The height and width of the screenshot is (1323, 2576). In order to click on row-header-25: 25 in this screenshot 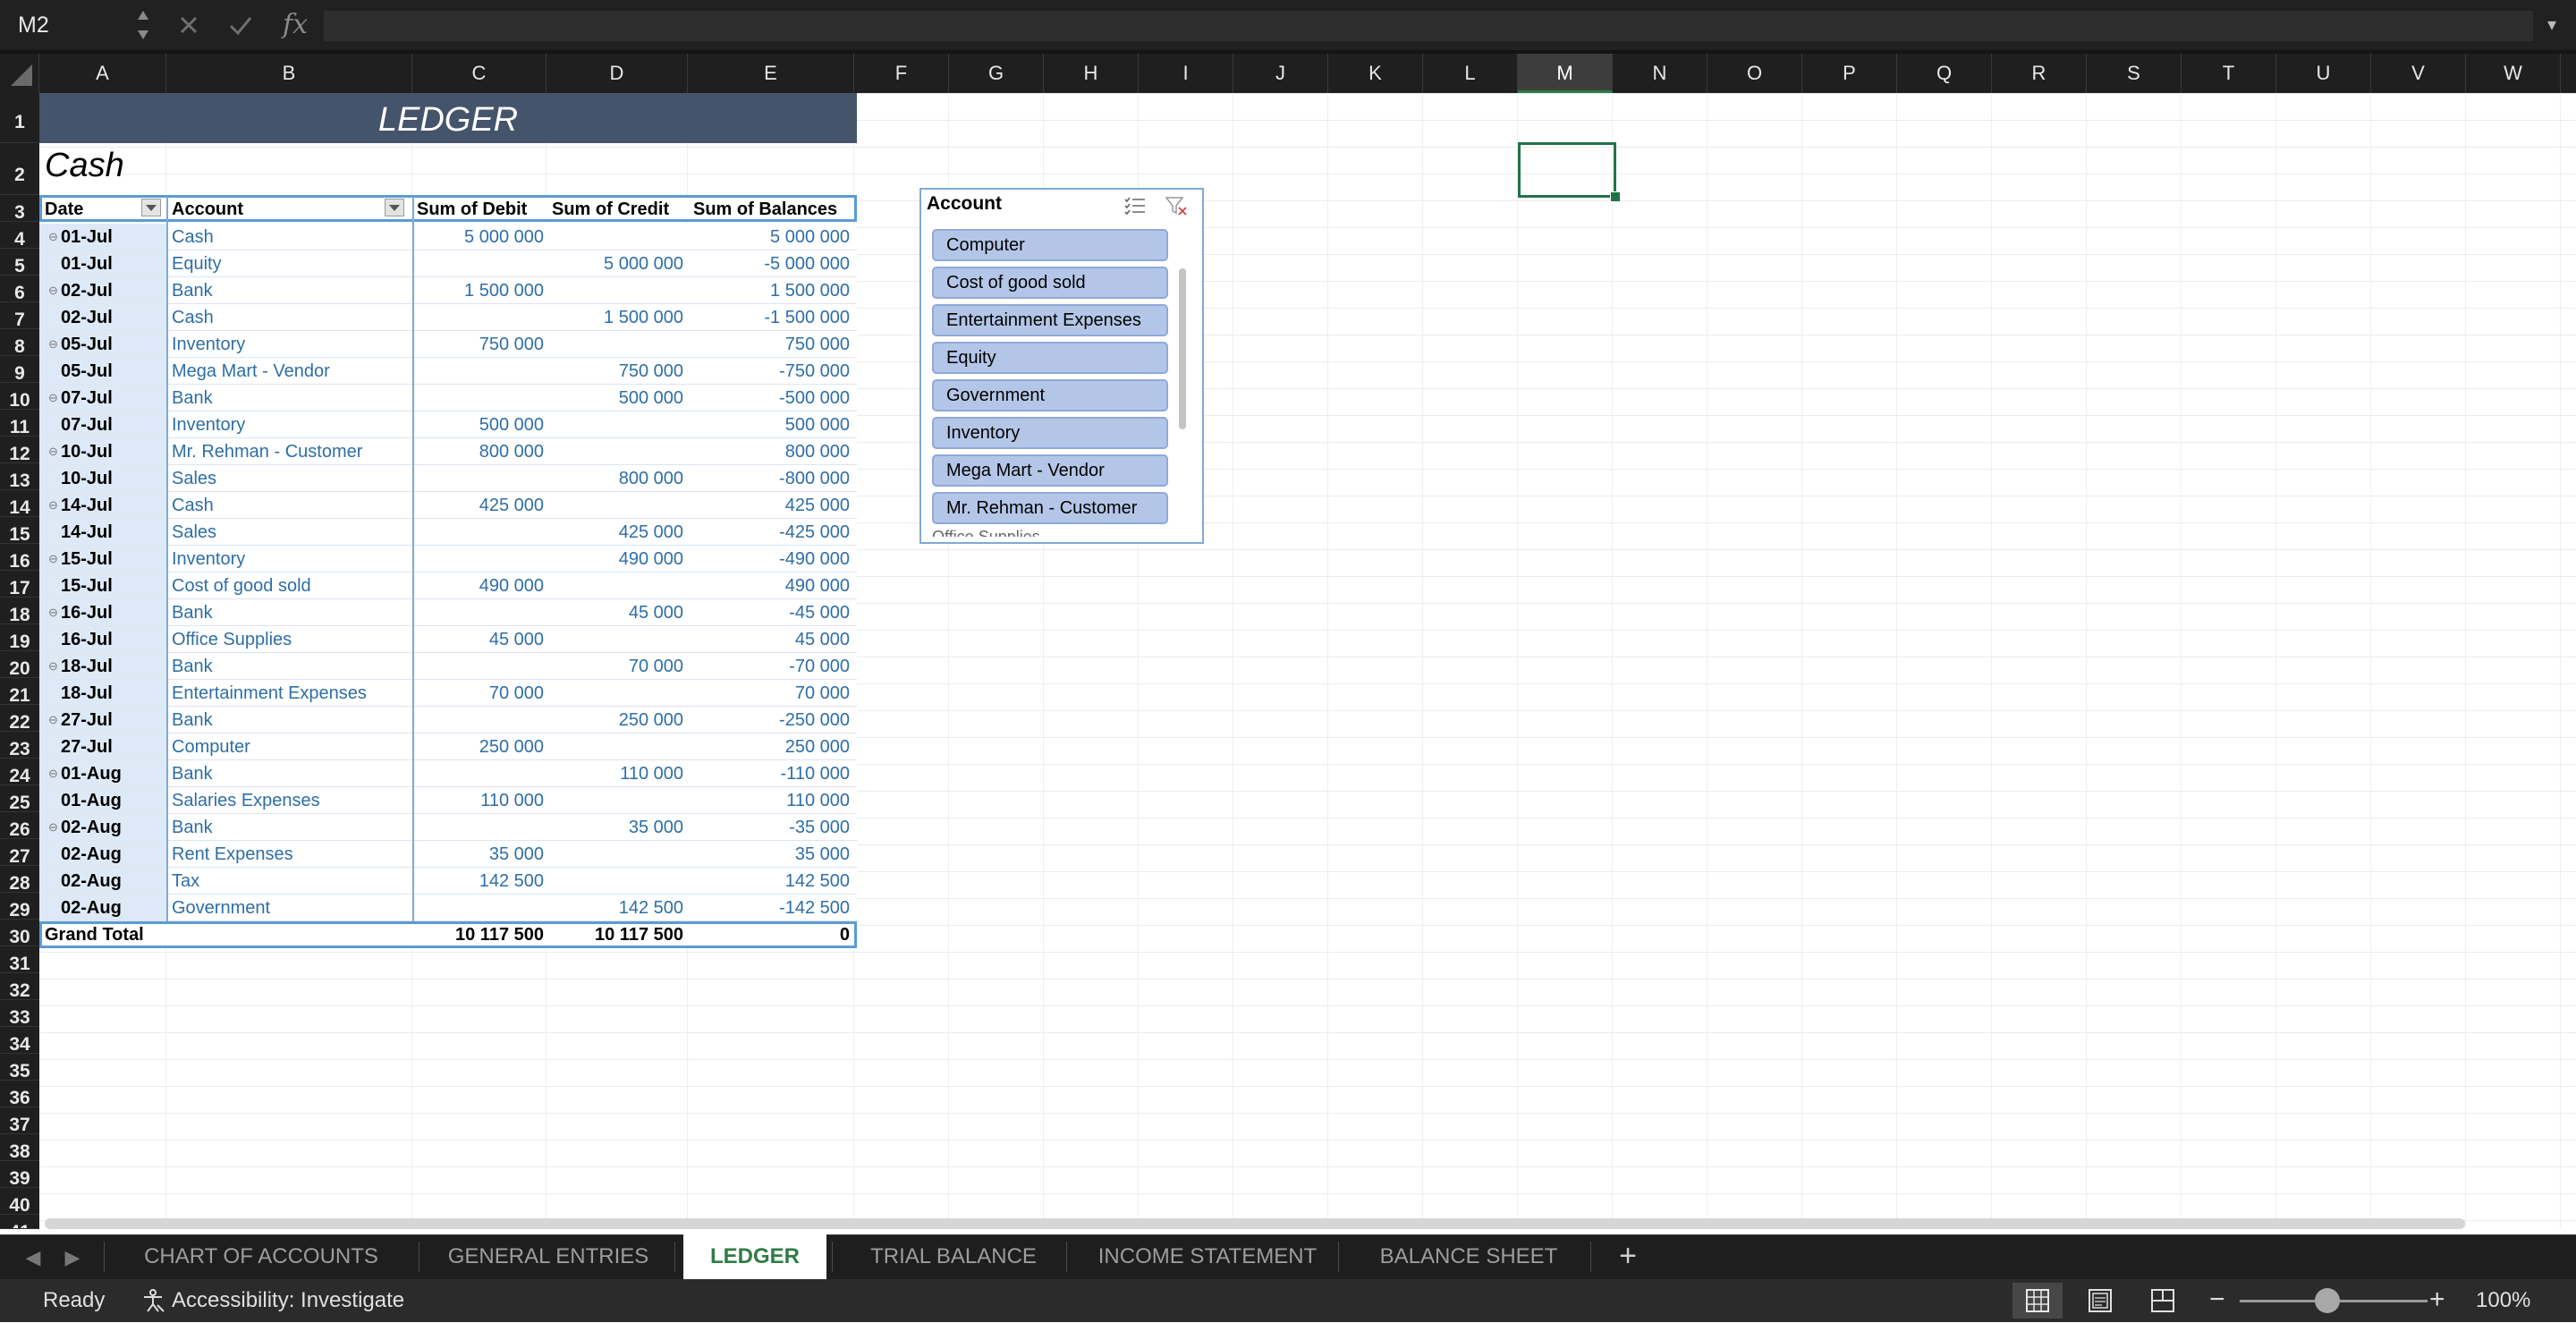, I will do `click(19, 798)`.